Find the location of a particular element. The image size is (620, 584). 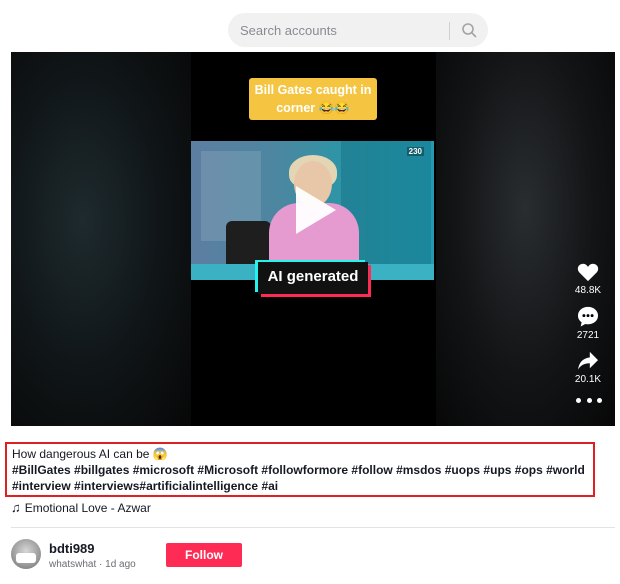

share-icon is located at coordinates (588, 360).